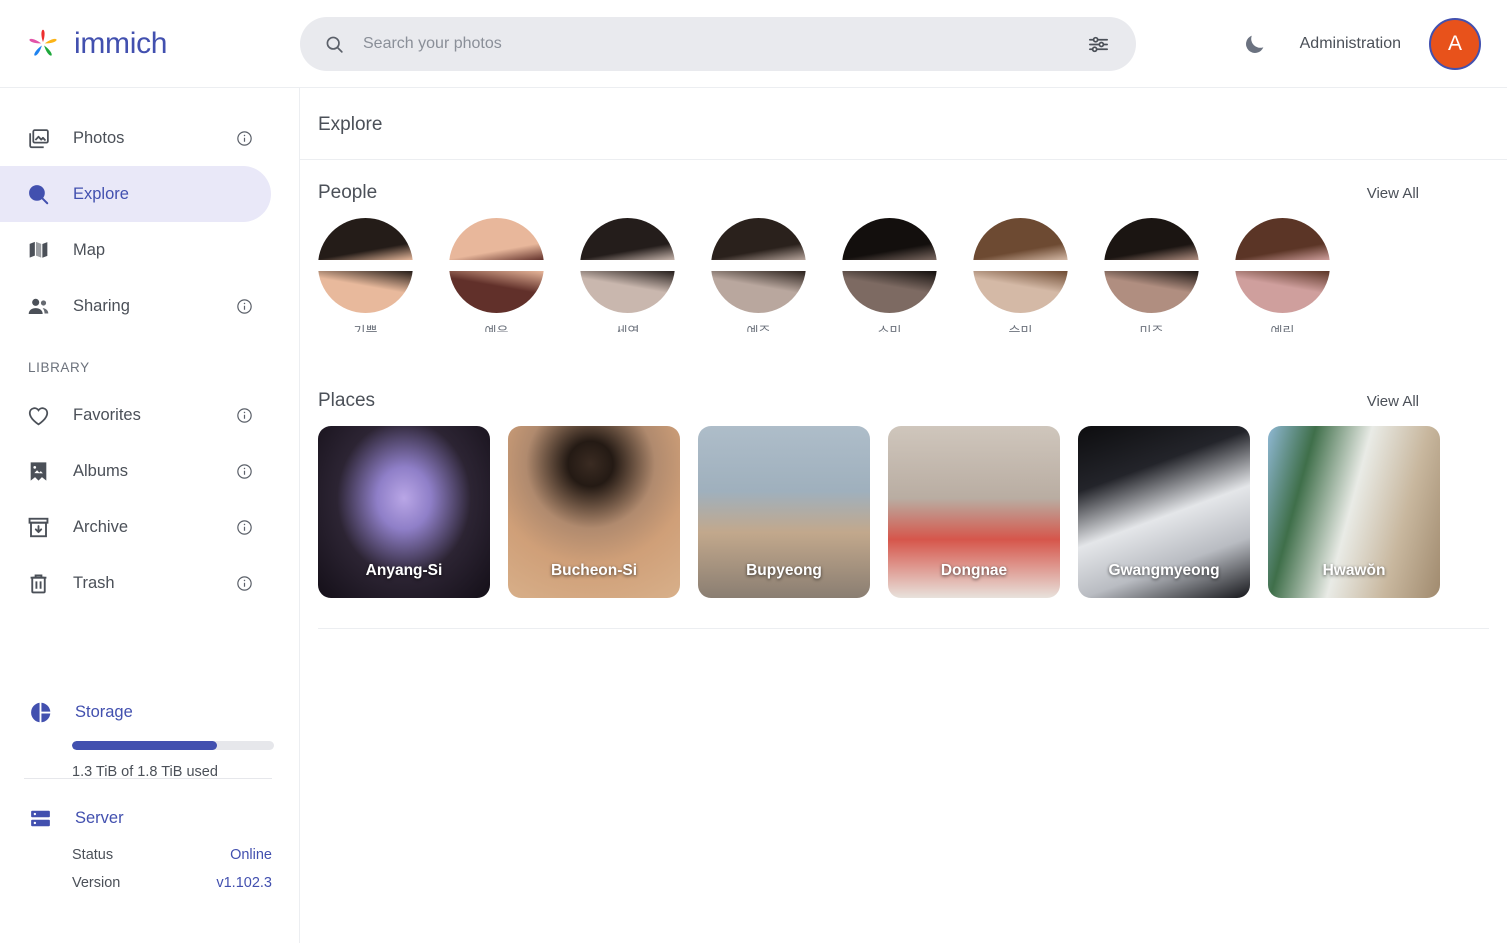 This screenshot has width=1507, height=943. I want to click on person-tile: 세영, so click(627, 293).